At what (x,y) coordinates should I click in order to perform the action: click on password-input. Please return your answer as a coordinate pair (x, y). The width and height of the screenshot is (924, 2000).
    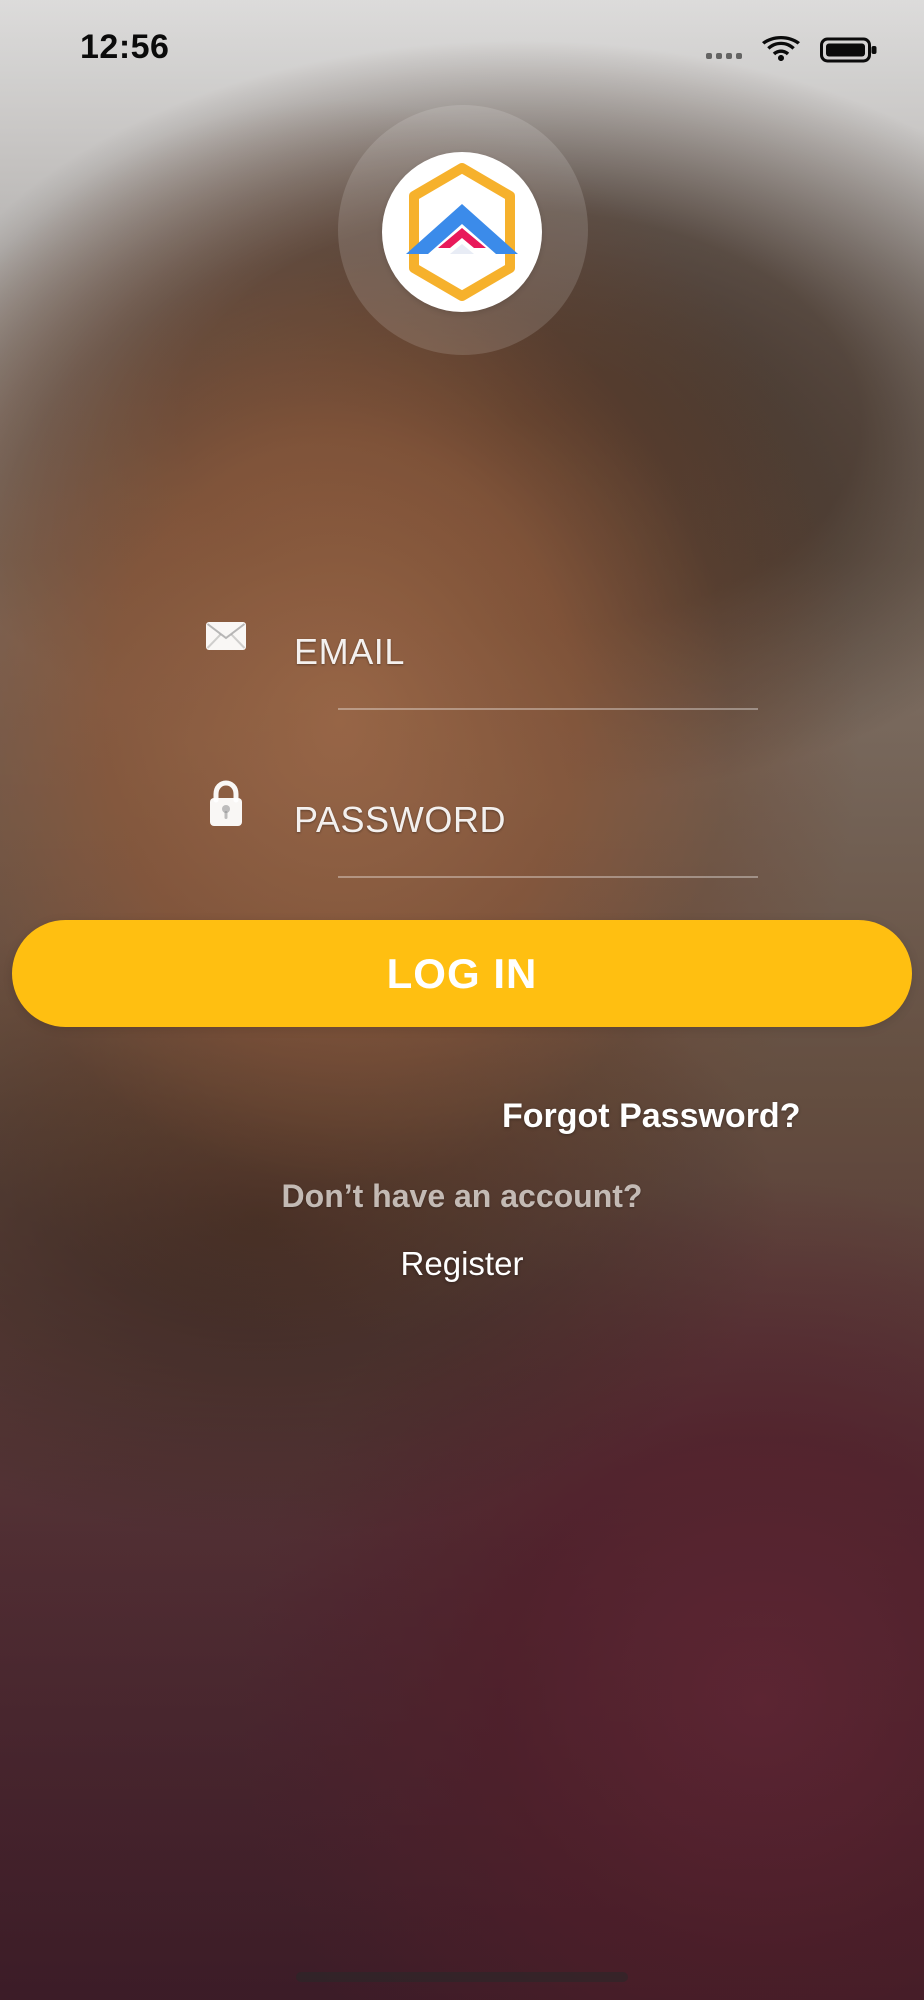
    Looking at the image, I should click on (519, 820).